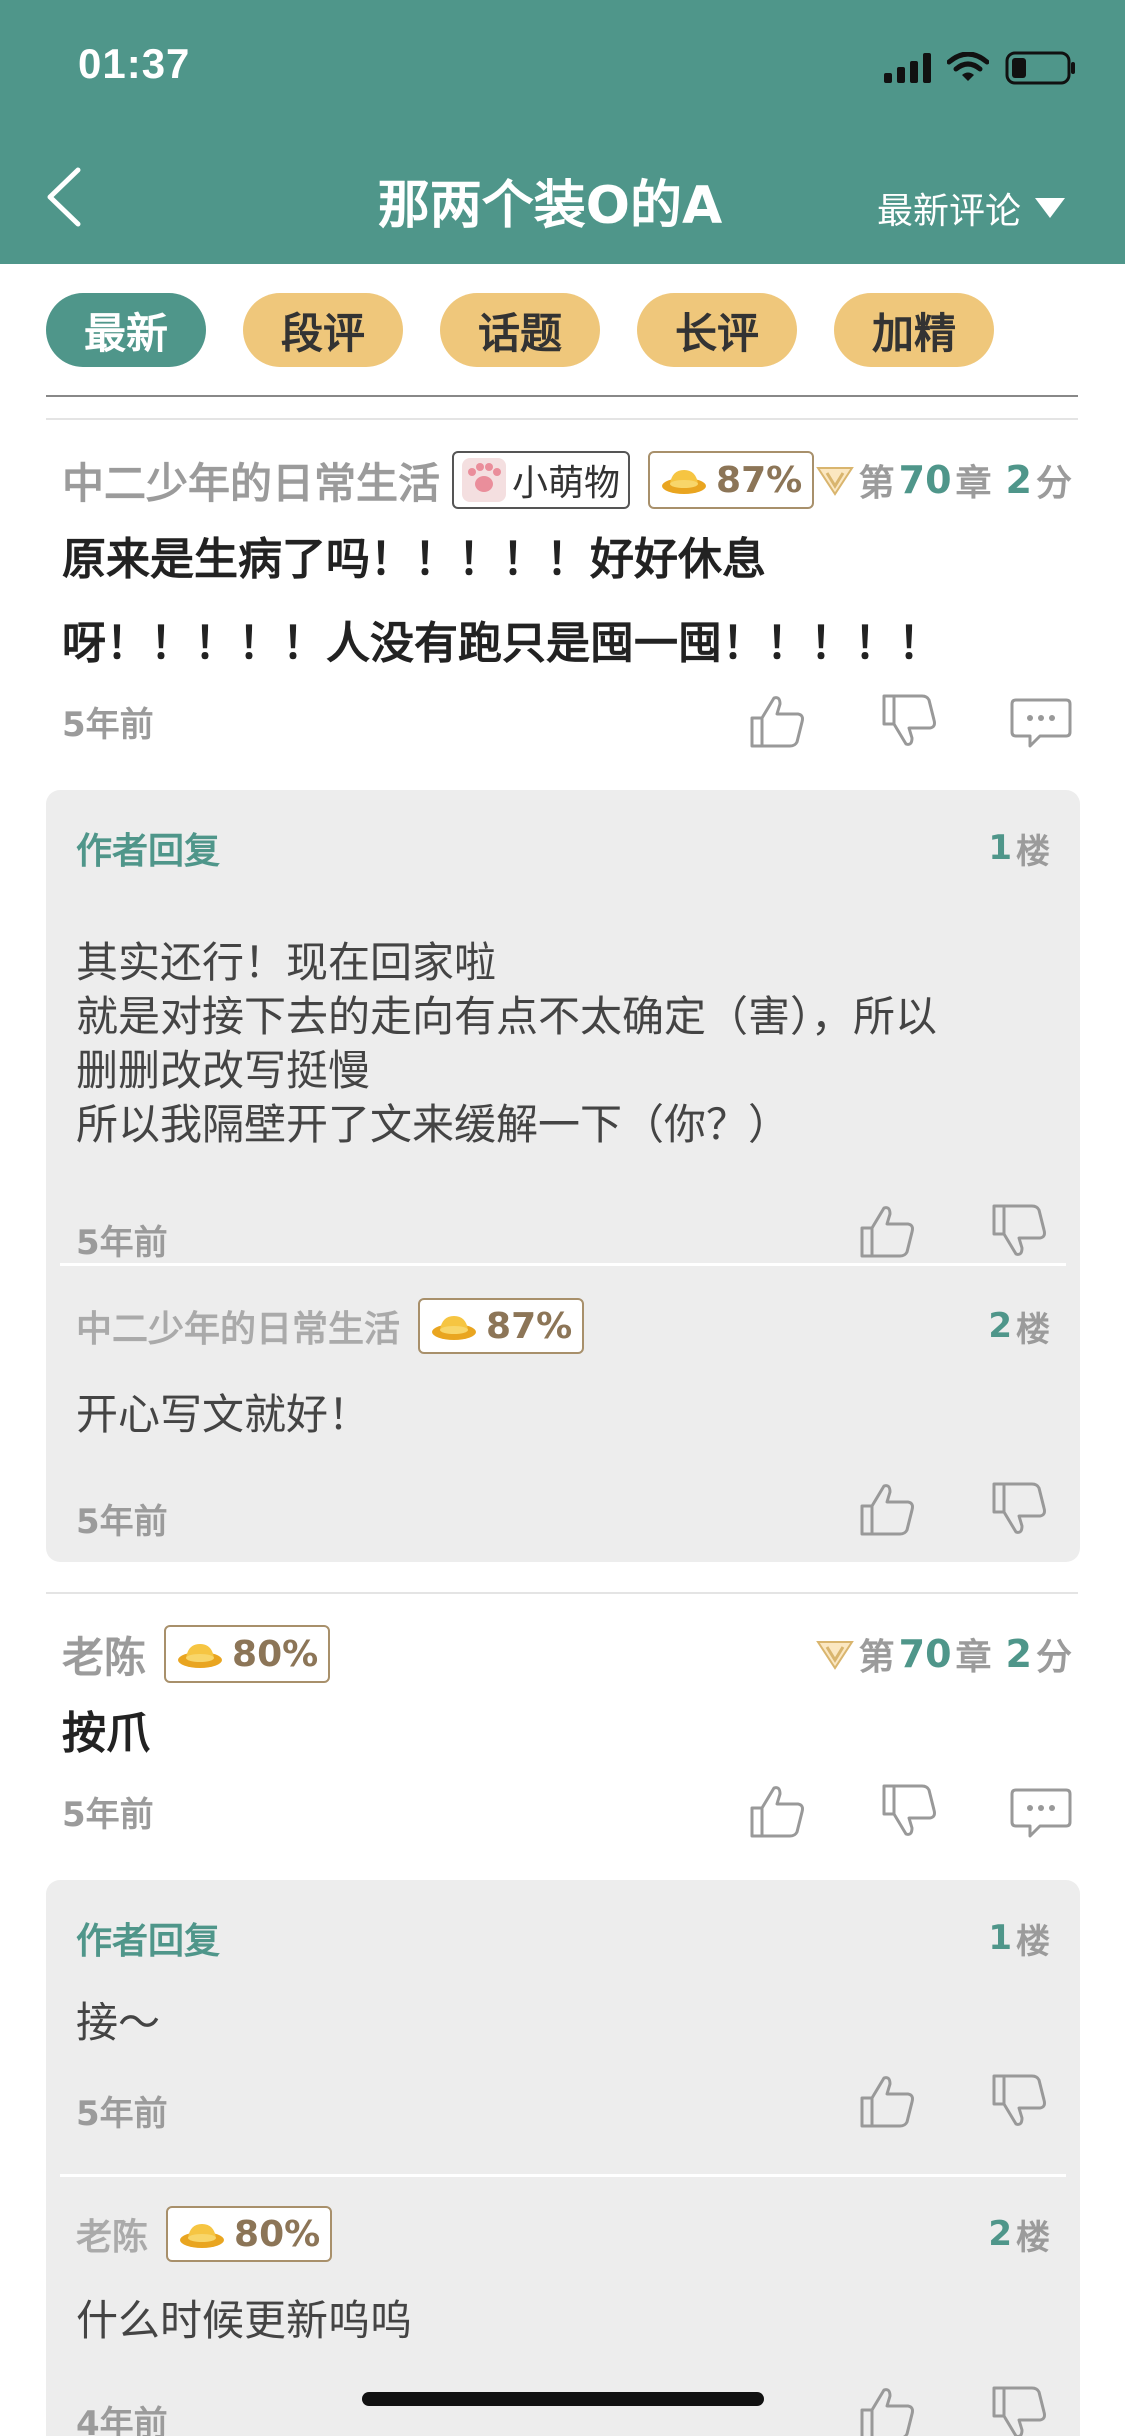 Image resolution: width=1125 pixels, height=2436 pixels. I want to click on filter-tabs: 最新 段评 话题 长评 加精, so click(520, 330).